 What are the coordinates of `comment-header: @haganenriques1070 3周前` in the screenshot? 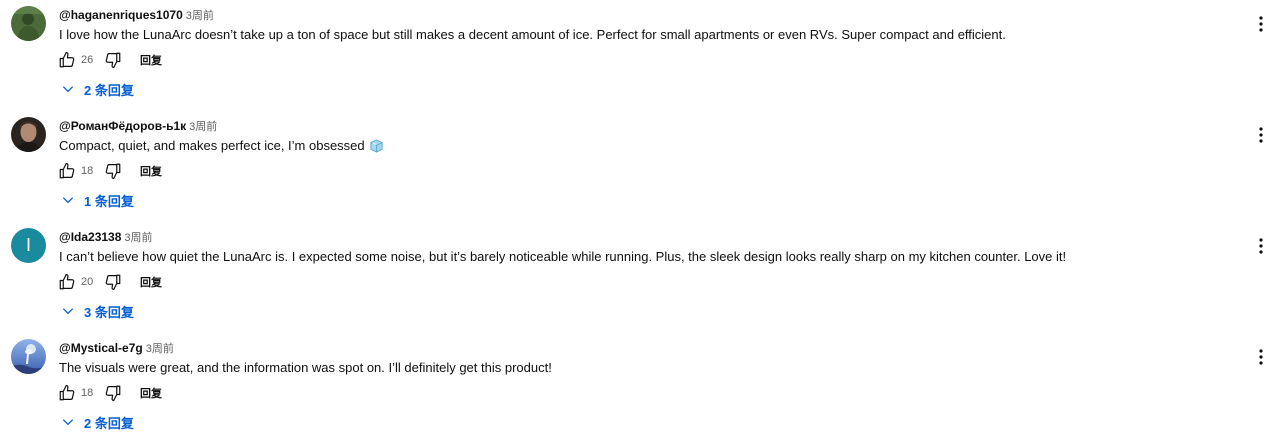 It's located at (136, 15).